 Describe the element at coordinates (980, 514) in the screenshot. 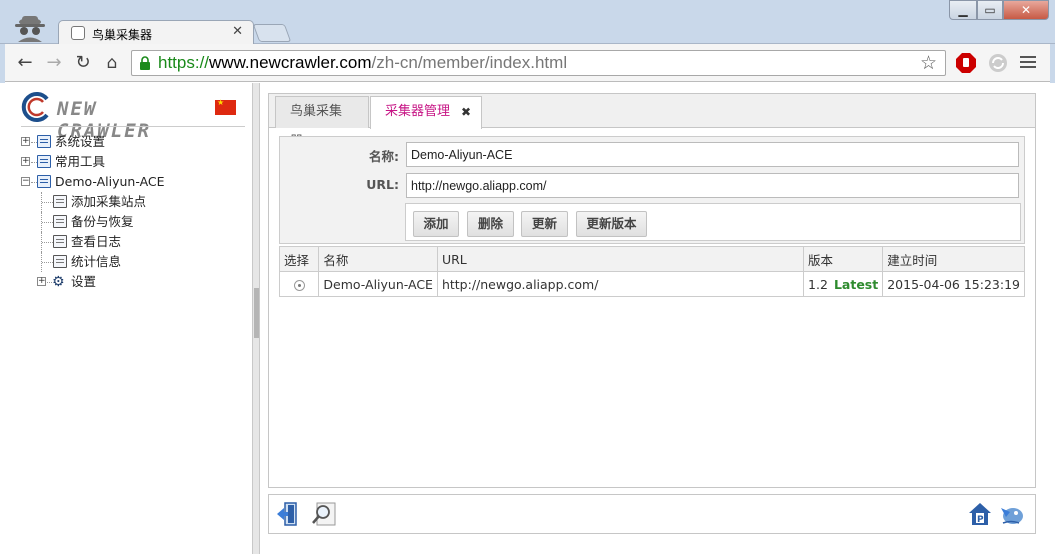

I see `home-p-icon: P` at that location.